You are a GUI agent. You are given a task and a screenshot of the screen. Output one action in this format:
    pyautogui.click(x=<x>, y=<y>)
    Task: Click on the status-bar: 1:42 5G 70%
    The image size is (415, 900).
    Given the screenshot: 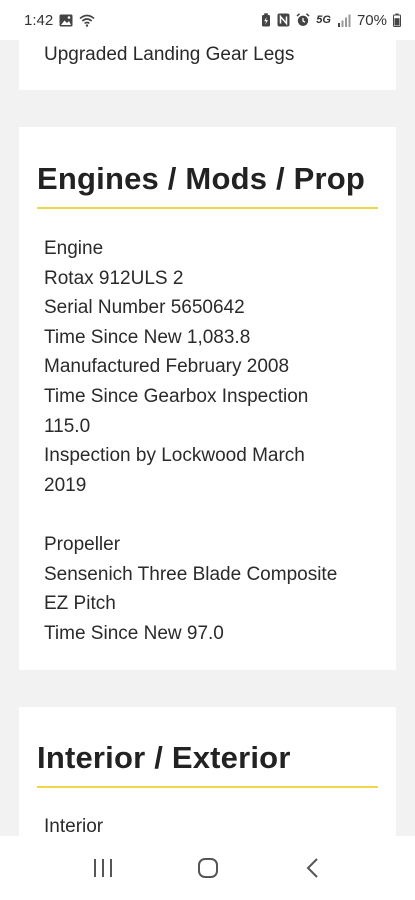 What is the action you would take?
    pyautogui.click(x=207, y=20)
    